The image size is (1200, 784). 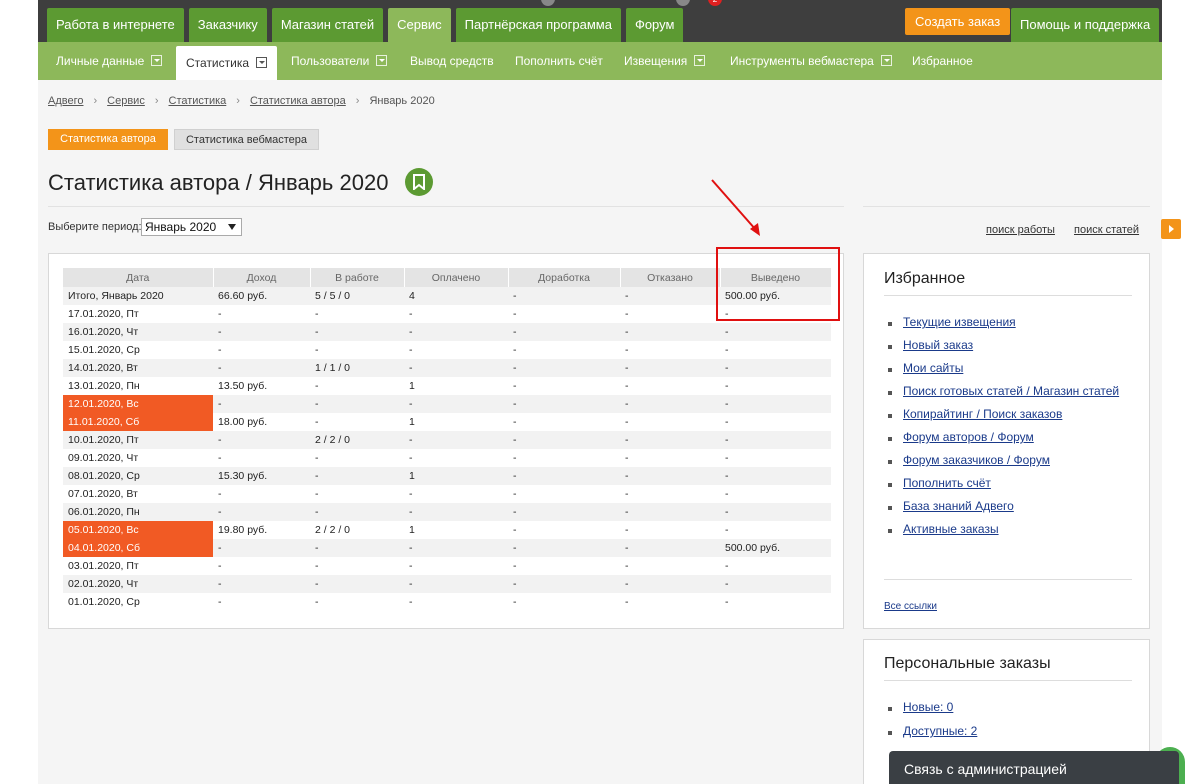 What do you see at coordinates (218, 182) in the screenshot?
I see `page-title: Статистика автора / Январь 2020` at bounding box center [218, 182].